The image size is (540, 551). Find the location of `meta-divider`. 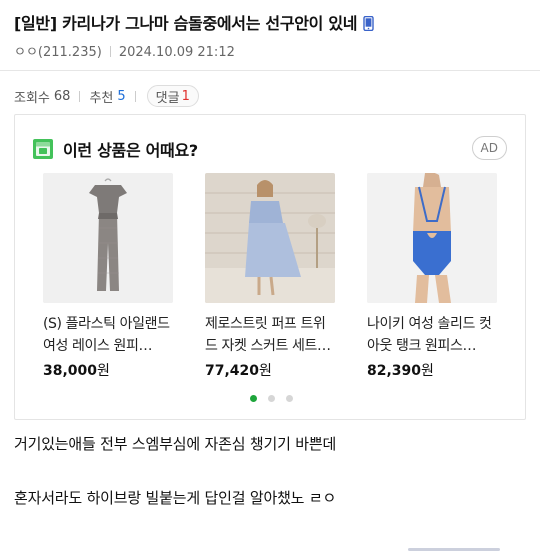

meta-divider is located at coordinates (110, 51).